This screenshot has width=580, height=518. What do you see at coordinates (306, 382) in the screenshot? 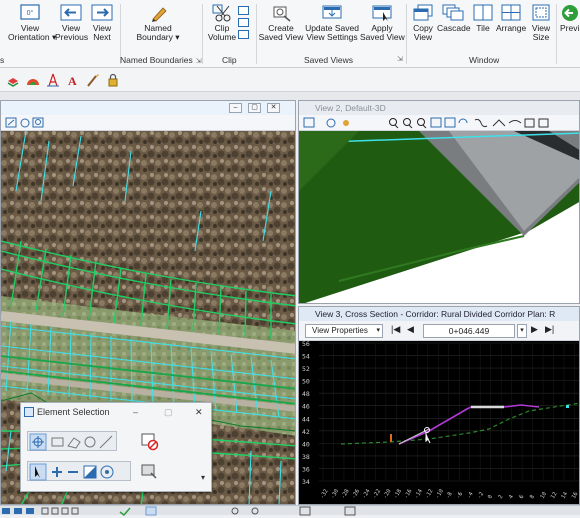
I see `y-tick-label: 50` at bounding box center [306, 382].